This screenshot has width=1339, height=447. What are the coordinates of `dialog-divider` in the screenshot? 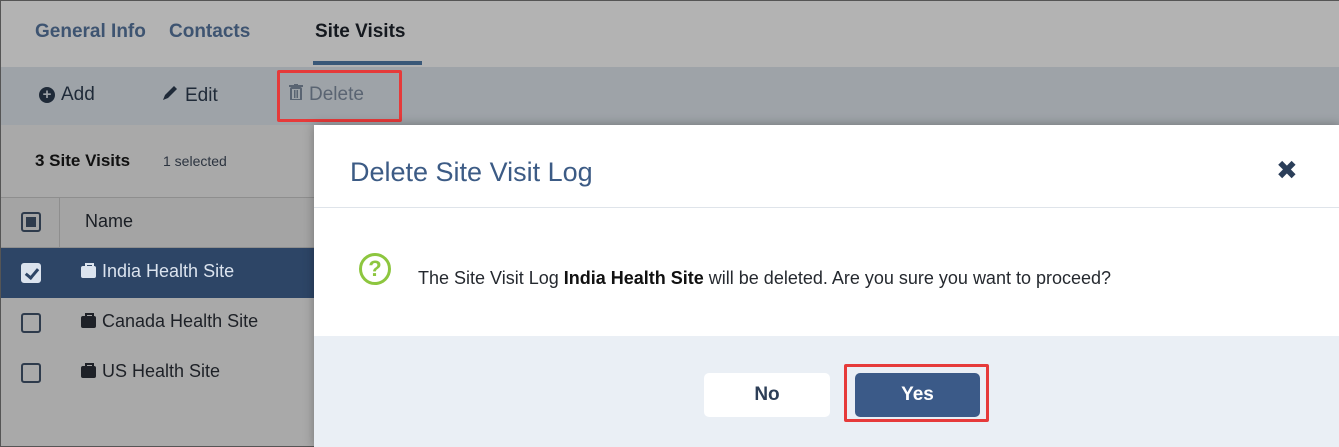 It's located at (826, 207).